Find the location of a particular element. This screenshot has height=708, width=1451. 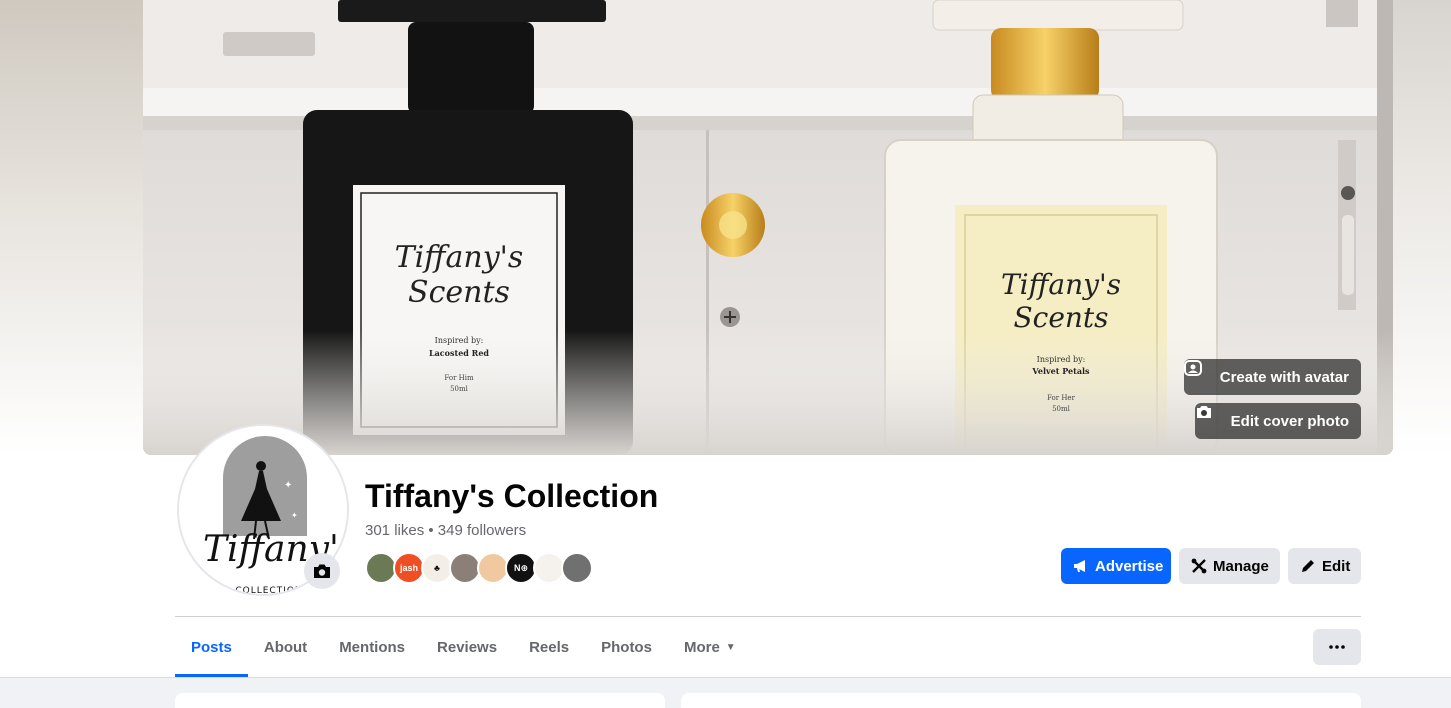

manage-button: Manage is located at coordinates (1229, 566).